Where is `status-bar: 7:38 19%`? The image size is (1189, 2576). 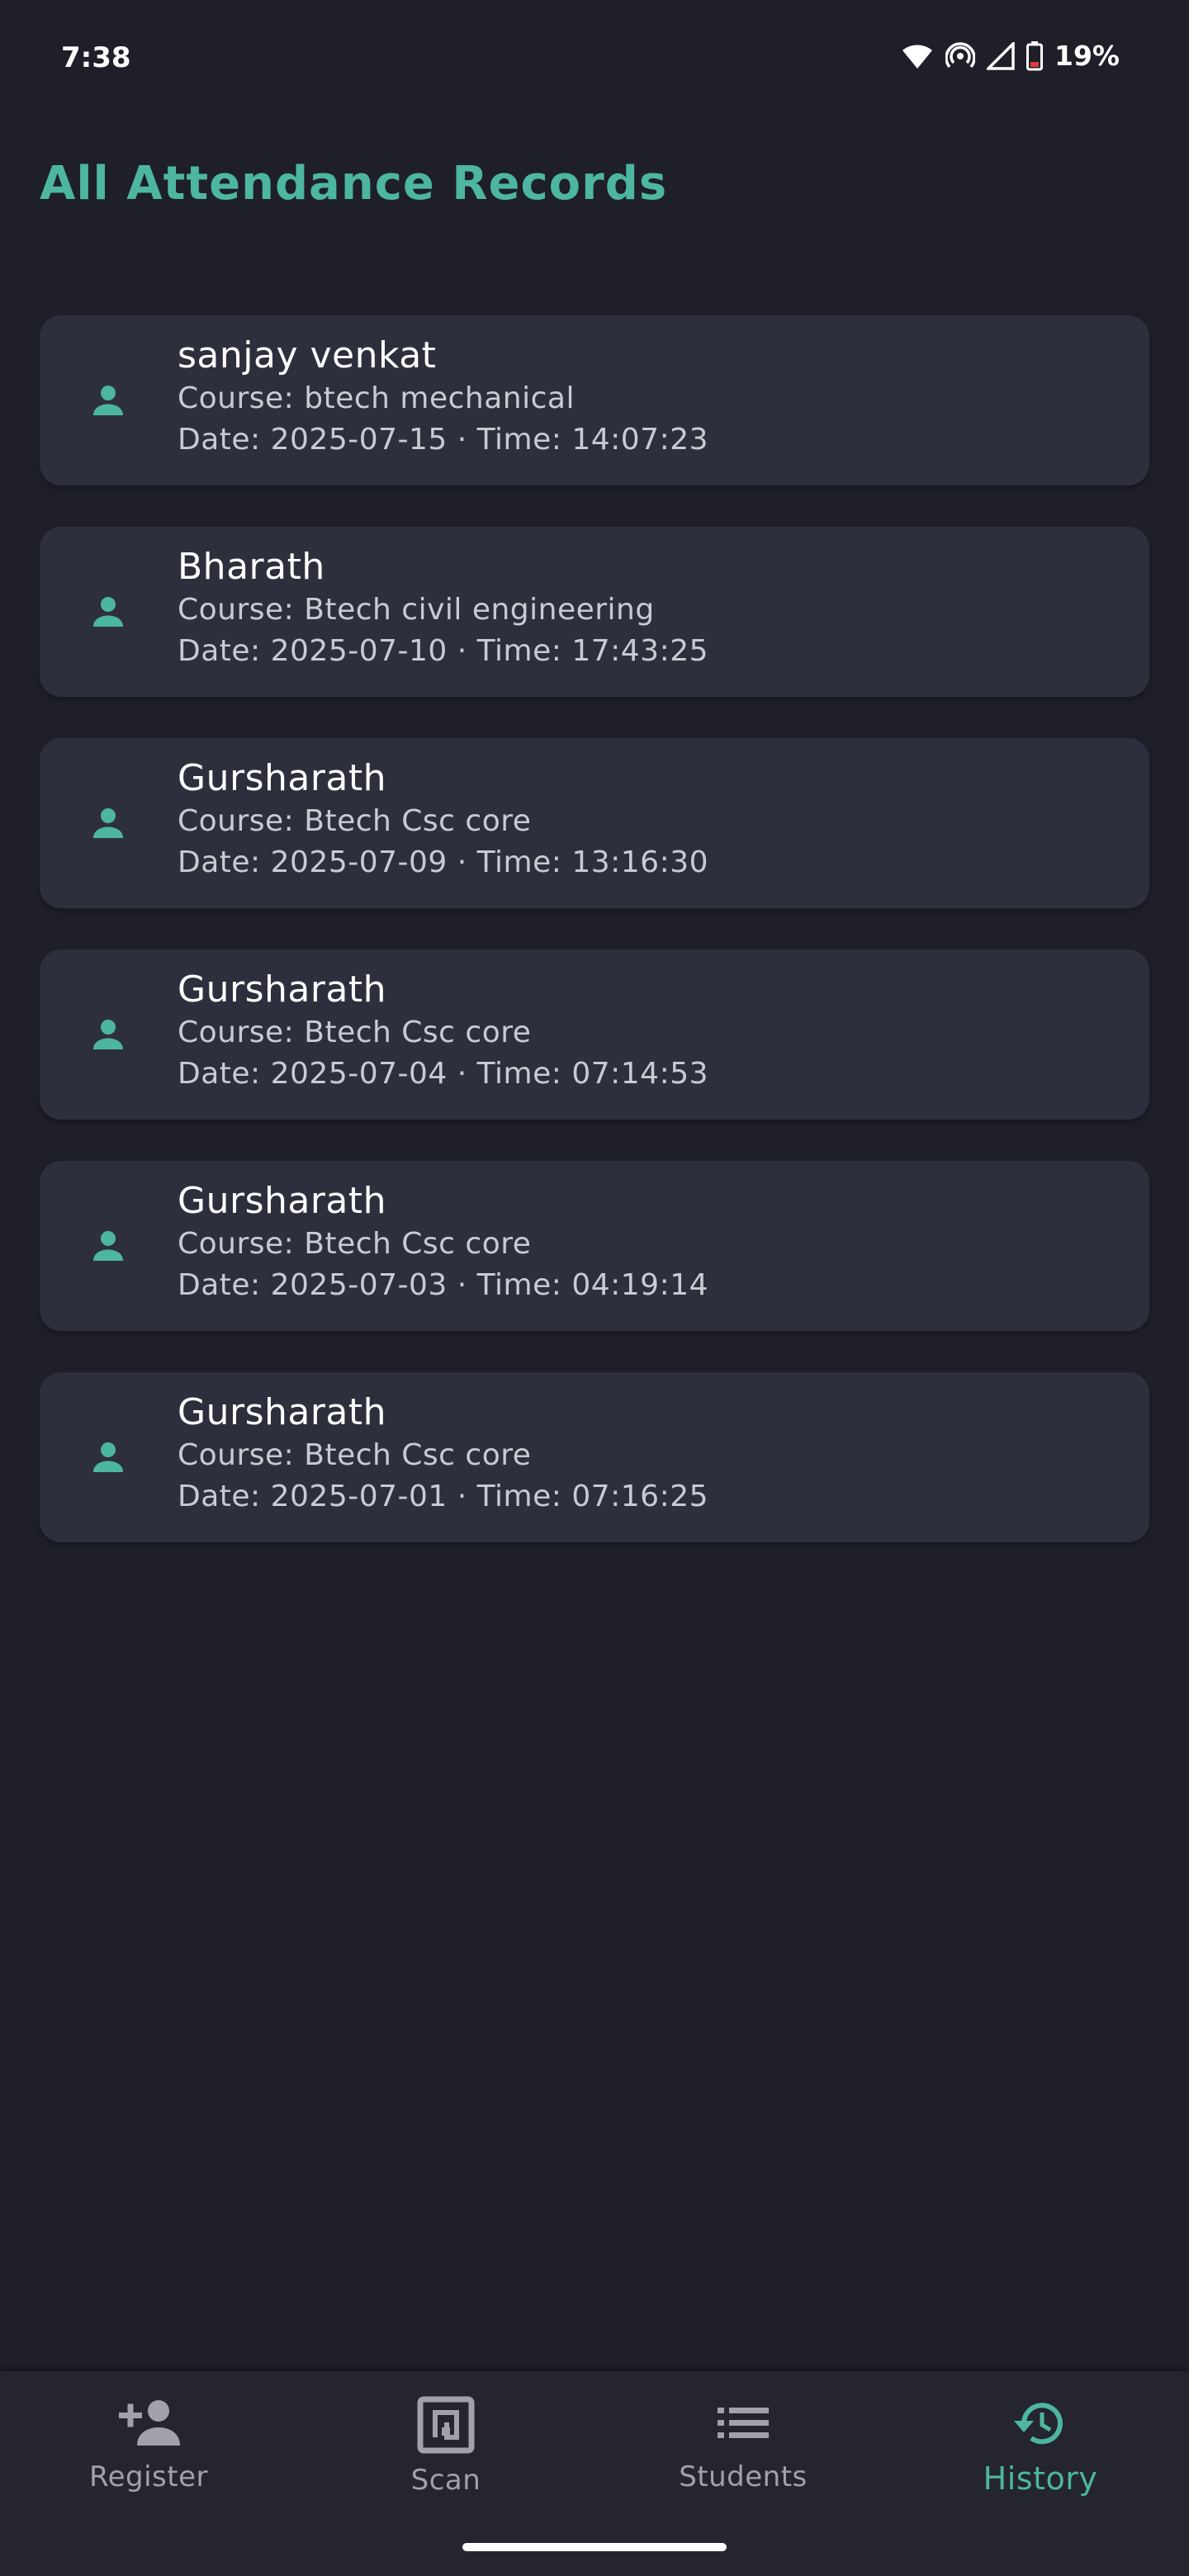
status-bar: 7:38 19% is located at coordinates (594, 58).